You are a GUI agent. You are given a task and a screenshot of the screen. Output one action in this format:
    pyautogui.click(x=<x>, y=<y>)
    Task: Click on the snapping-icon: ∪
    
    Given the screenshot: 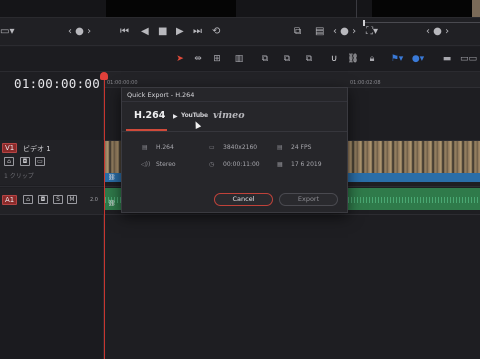 What is the action you would take?
    pyautogui.click(x=334, y=59)
    